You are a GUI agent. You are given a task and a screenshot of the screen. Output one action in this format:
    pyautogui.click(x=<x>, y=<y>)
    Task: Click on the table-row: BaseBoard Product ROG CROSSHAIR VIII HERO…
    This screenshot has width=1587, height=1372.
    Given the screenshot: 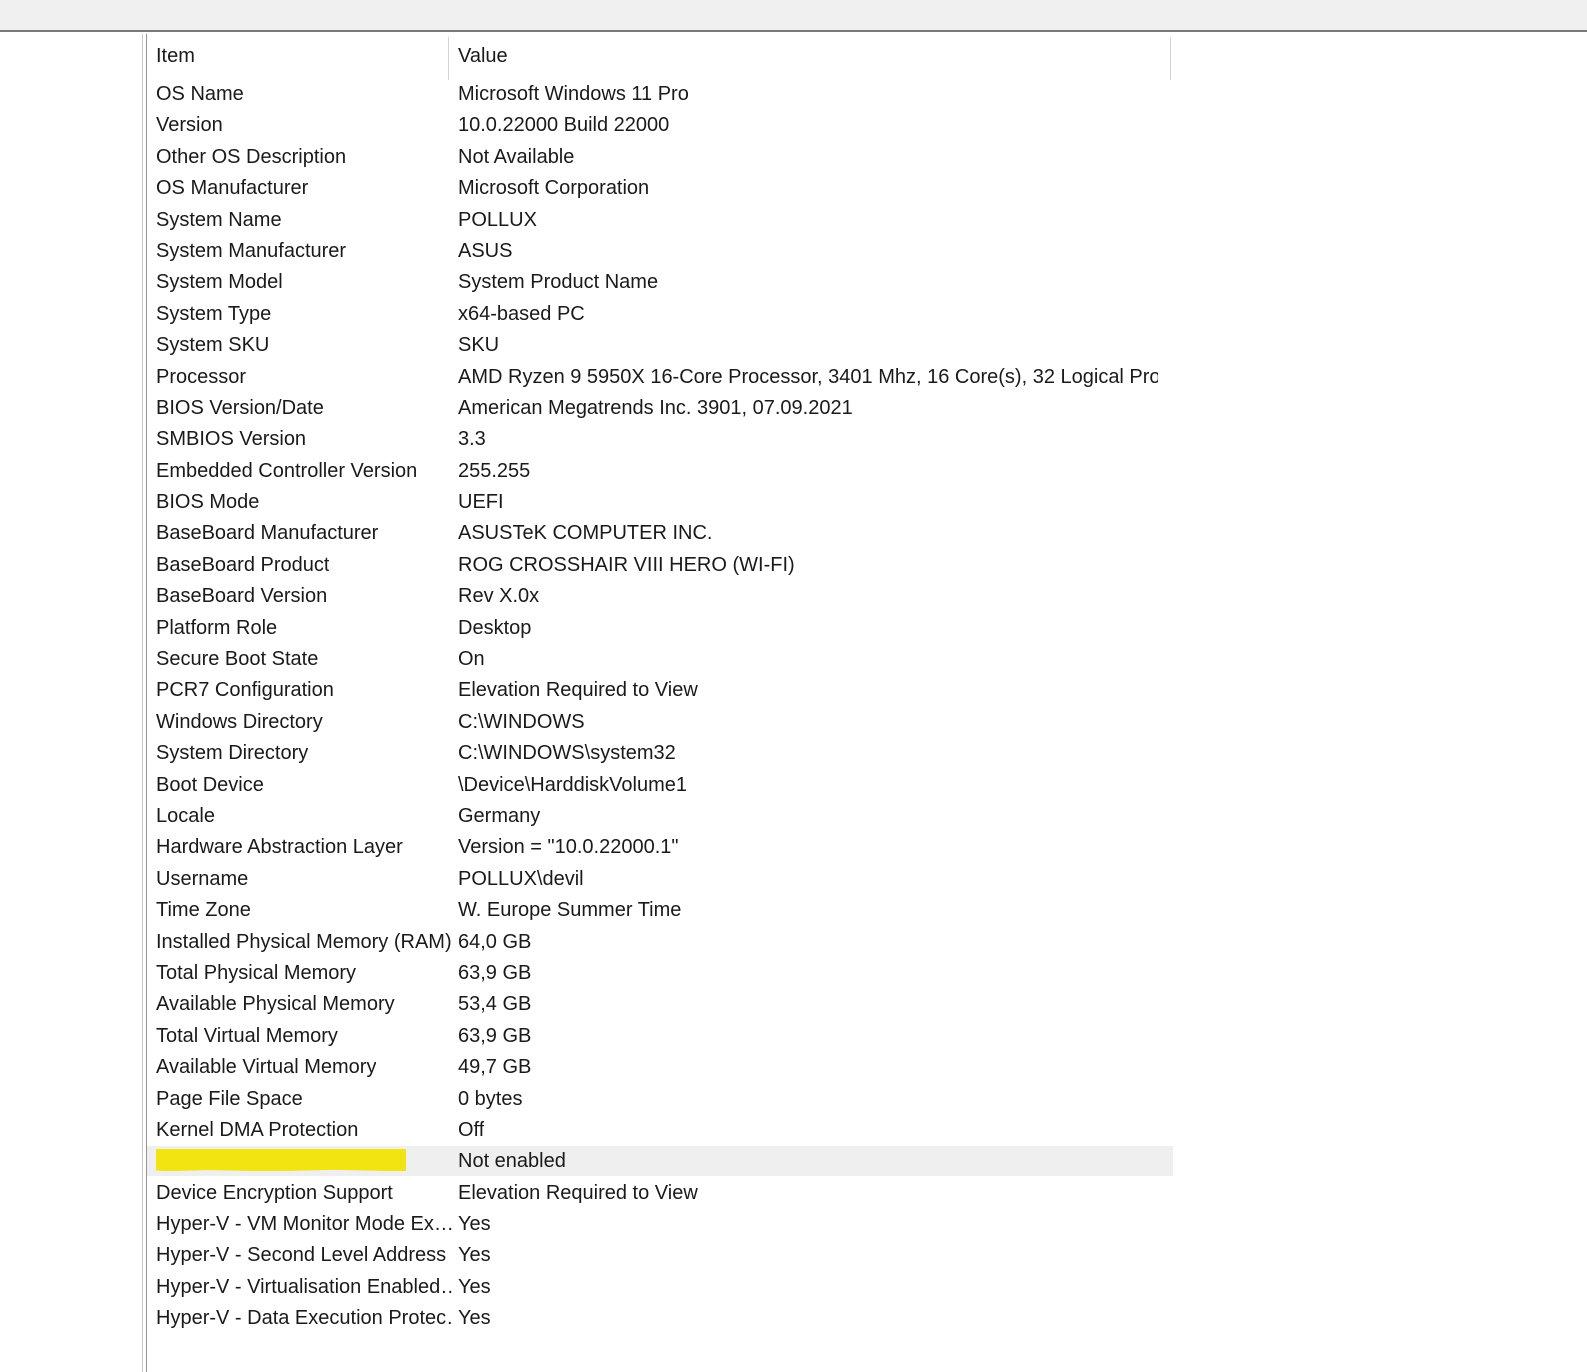 What is the action you would take?
    pyautogui.click(x=867, y=564)
    